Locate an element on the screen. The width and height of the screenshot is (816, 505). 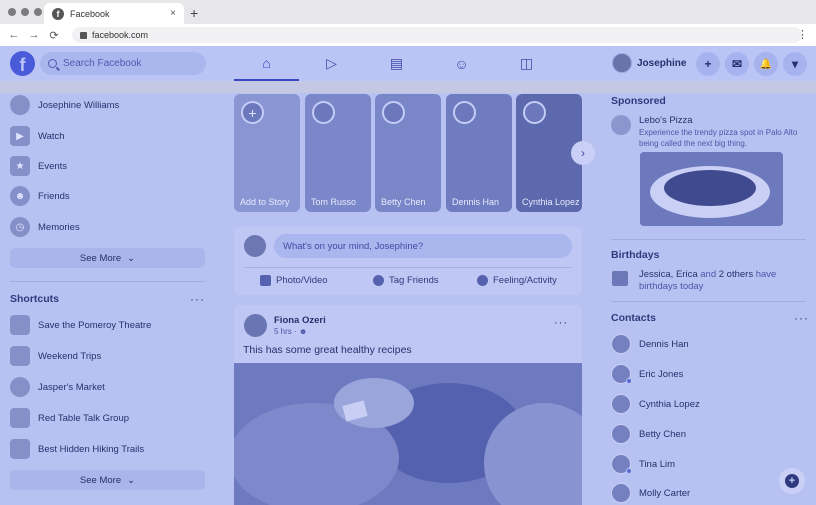
browser-menu-icon: ⋮ is located at coordinates (802, 34).